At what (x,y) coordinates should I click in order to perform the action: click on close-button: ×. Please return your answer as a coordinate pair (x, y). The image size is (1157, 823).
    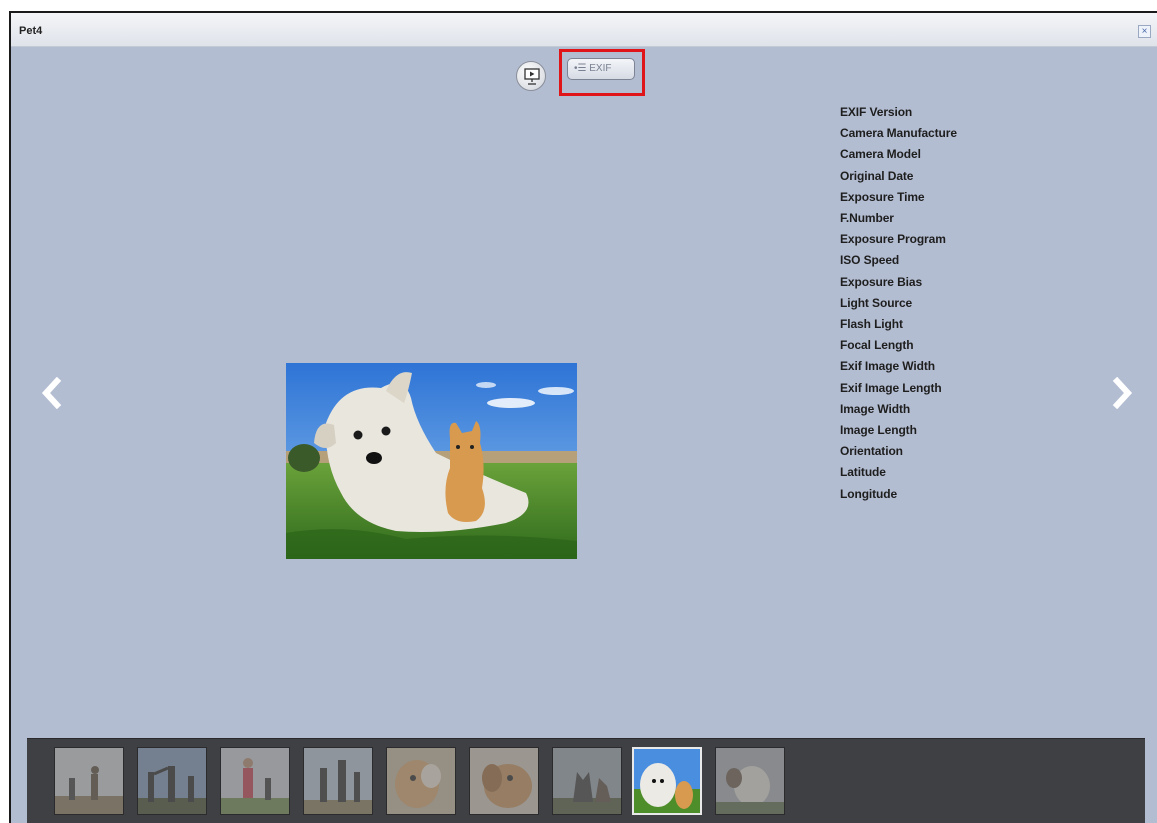
    Looking at the image, I should click on (1144, 31).